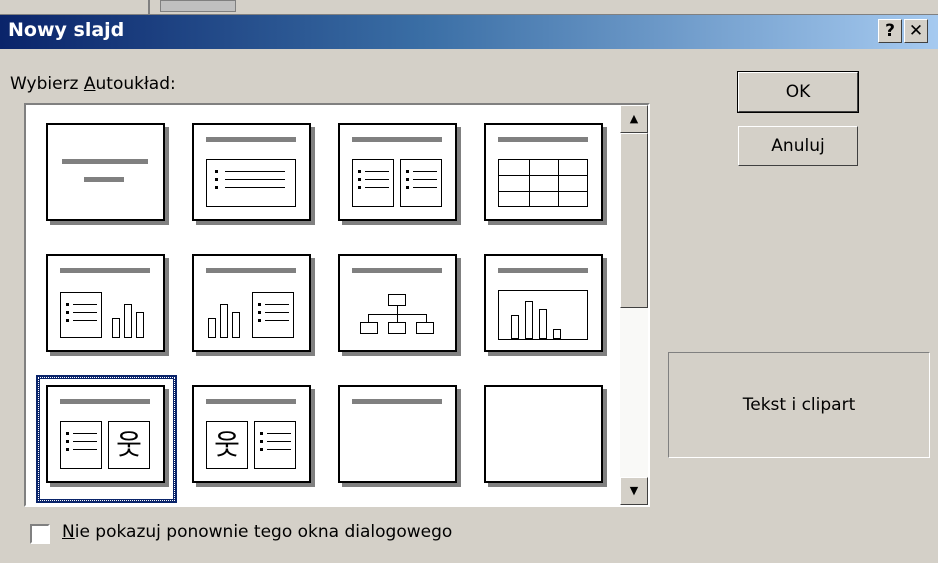 Image resolution: width=938 pixels, height=563 pixels. Describe the element at coordinates (149, 7) in the screenshot. I see `toolbar-separator` at that location.